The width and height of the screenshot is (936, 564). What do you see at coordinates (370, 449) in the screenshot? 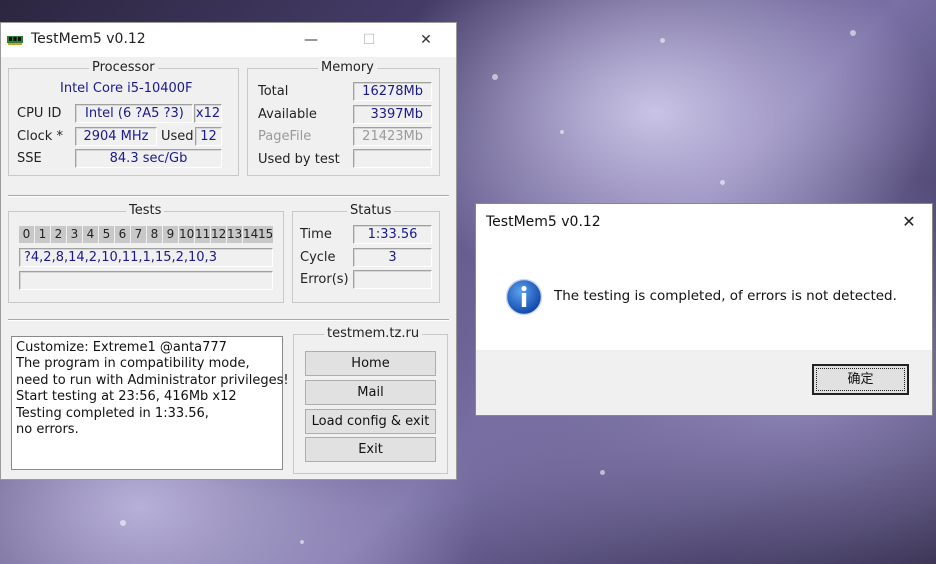
I see `exit-button: Exit` at bounding box center [370, 449].